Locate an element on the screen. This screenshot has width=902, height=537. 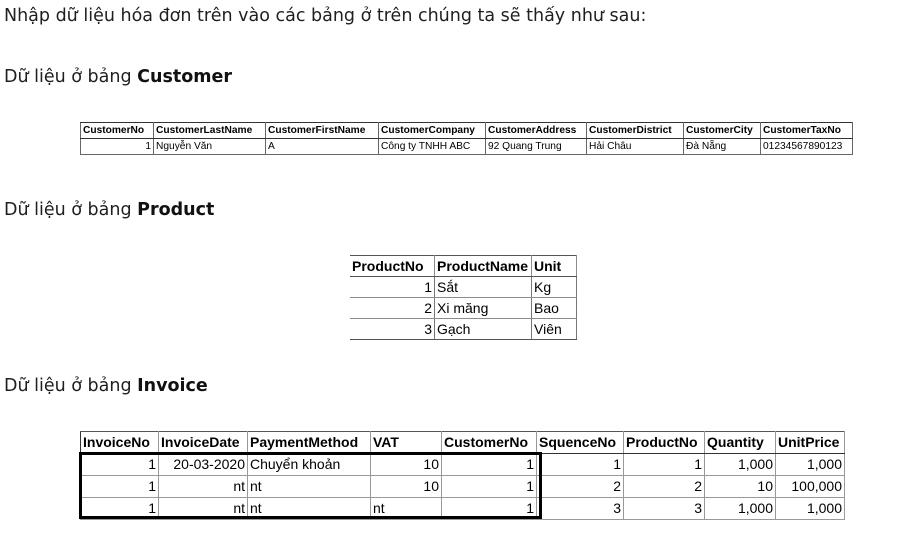
table-row: 1 nt nt nt 1 3 3 1,000 1,000 is located at coordinates (462, 508).